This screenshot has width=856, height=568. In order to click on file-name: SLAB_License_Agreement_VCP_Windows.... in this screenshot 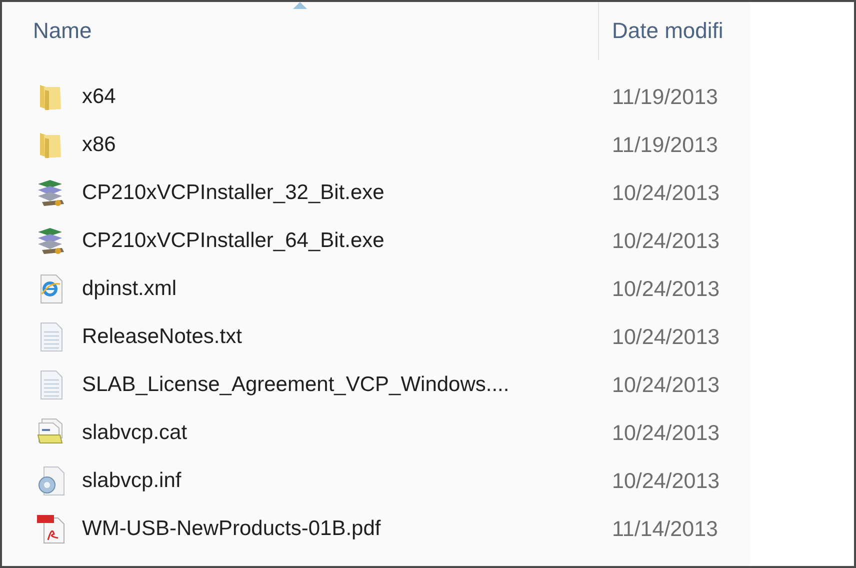, I will do `click(296, 385)`.